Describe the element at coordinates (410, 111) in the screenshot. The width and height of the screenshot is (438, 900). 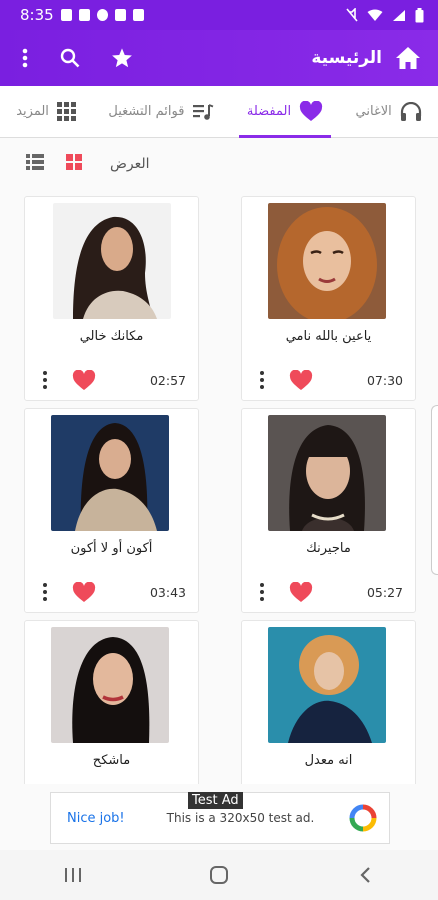
I see `headphones-icon` at that location.